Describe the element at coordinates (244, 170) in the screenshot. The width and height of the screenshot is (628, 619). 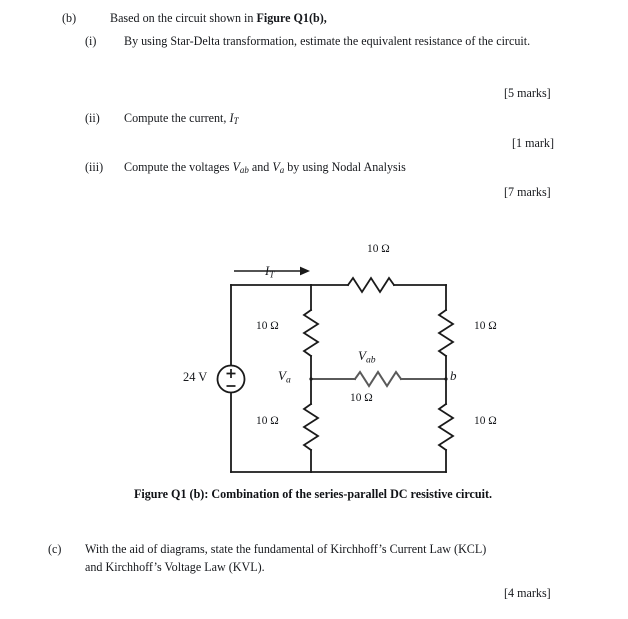
I see `subpart-iii-symbol-vab-subscript: ab` at that location.